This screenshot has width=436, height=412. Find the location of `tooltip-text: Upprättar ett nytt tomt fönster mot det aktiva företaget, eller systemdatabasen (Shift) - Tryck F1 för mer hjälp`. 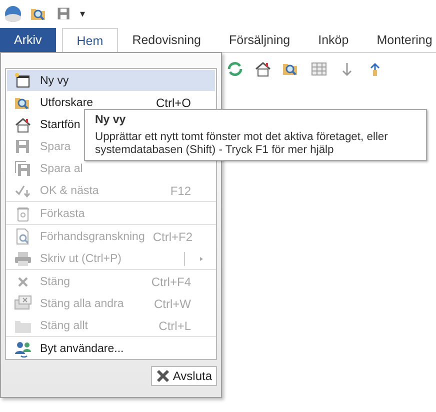

tooltip-text: Upprättar ett nytt tomt fönster mot det aktiva företaget, eller systemdatabasen (Shift) - Tryck F1 för mer hjälp is located at coordinates (242, 144).